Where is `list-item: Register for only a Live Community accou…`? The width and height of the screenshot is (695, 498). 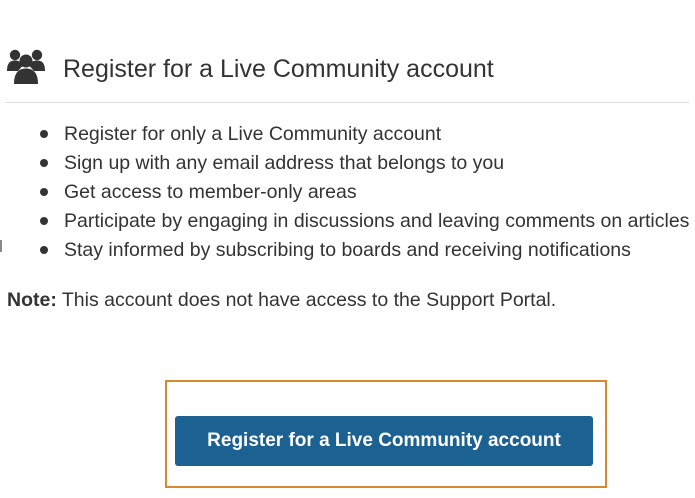 list-item: Register for only a Live Community accou… is located at coordinates (344, 134).